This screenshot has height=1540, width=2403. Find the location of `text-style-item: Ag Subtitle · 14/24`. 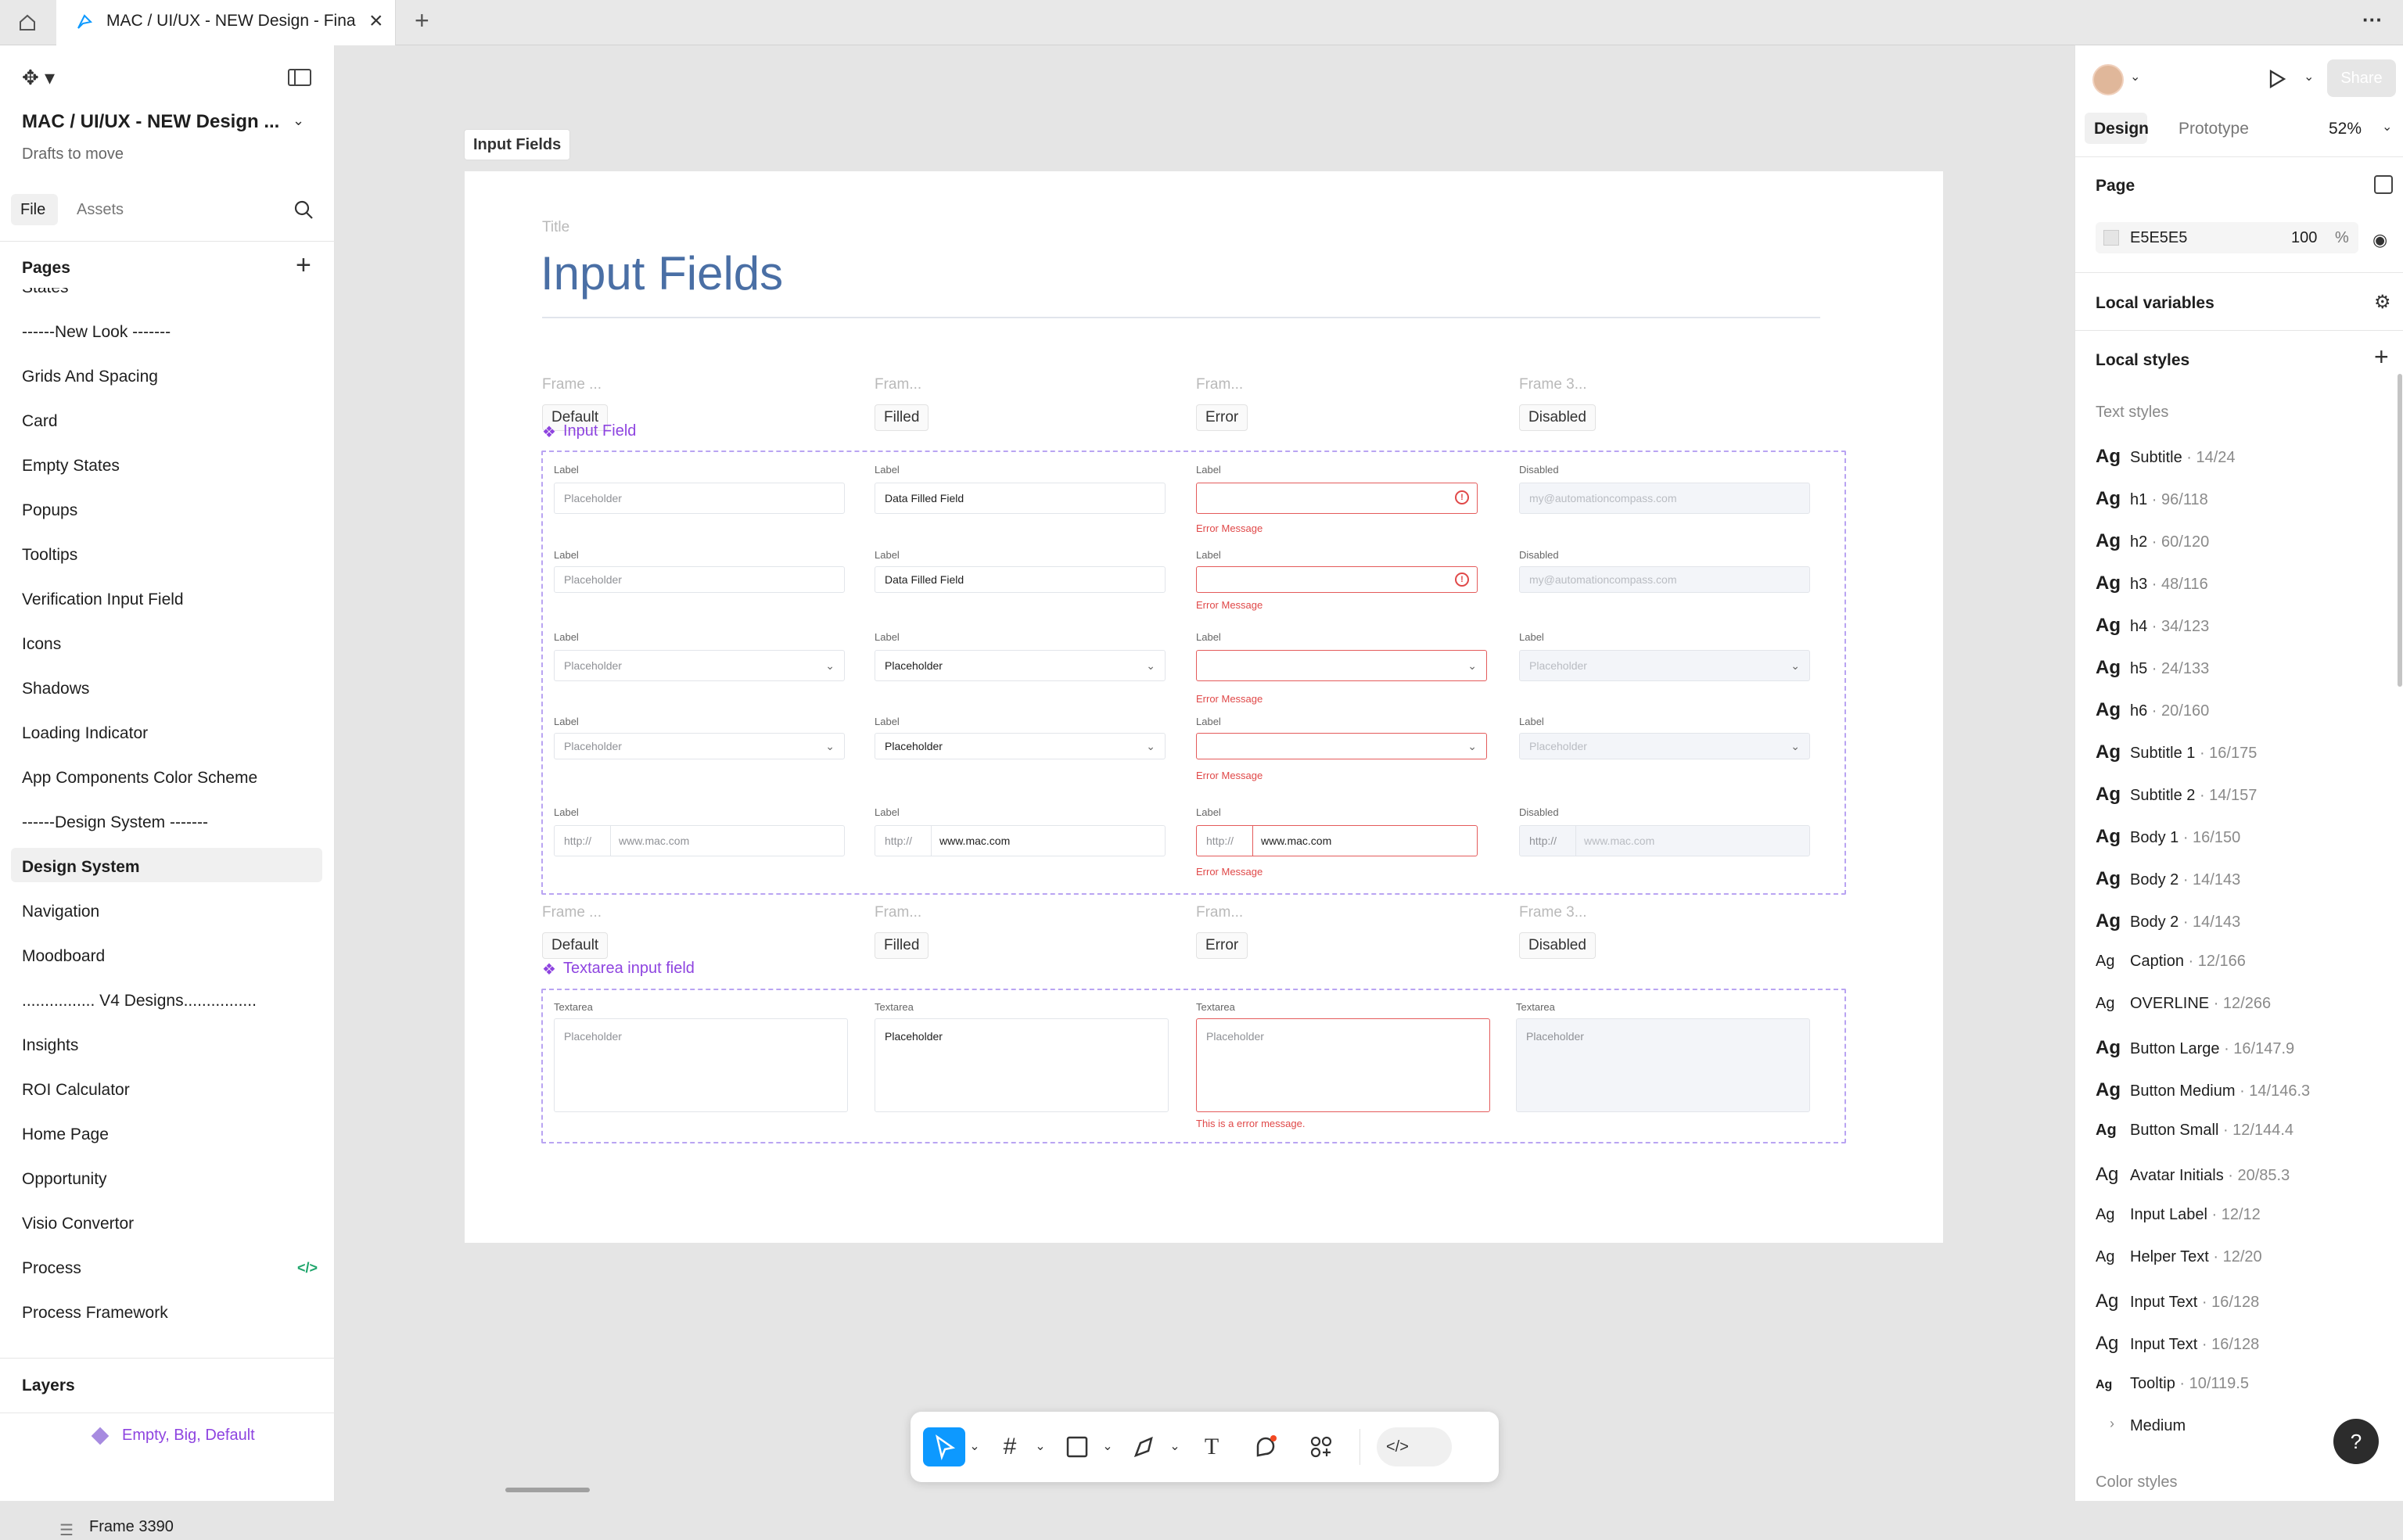

text-style-item: Ag Subtitle · 14/24 is located at coordinates (2166, 457).